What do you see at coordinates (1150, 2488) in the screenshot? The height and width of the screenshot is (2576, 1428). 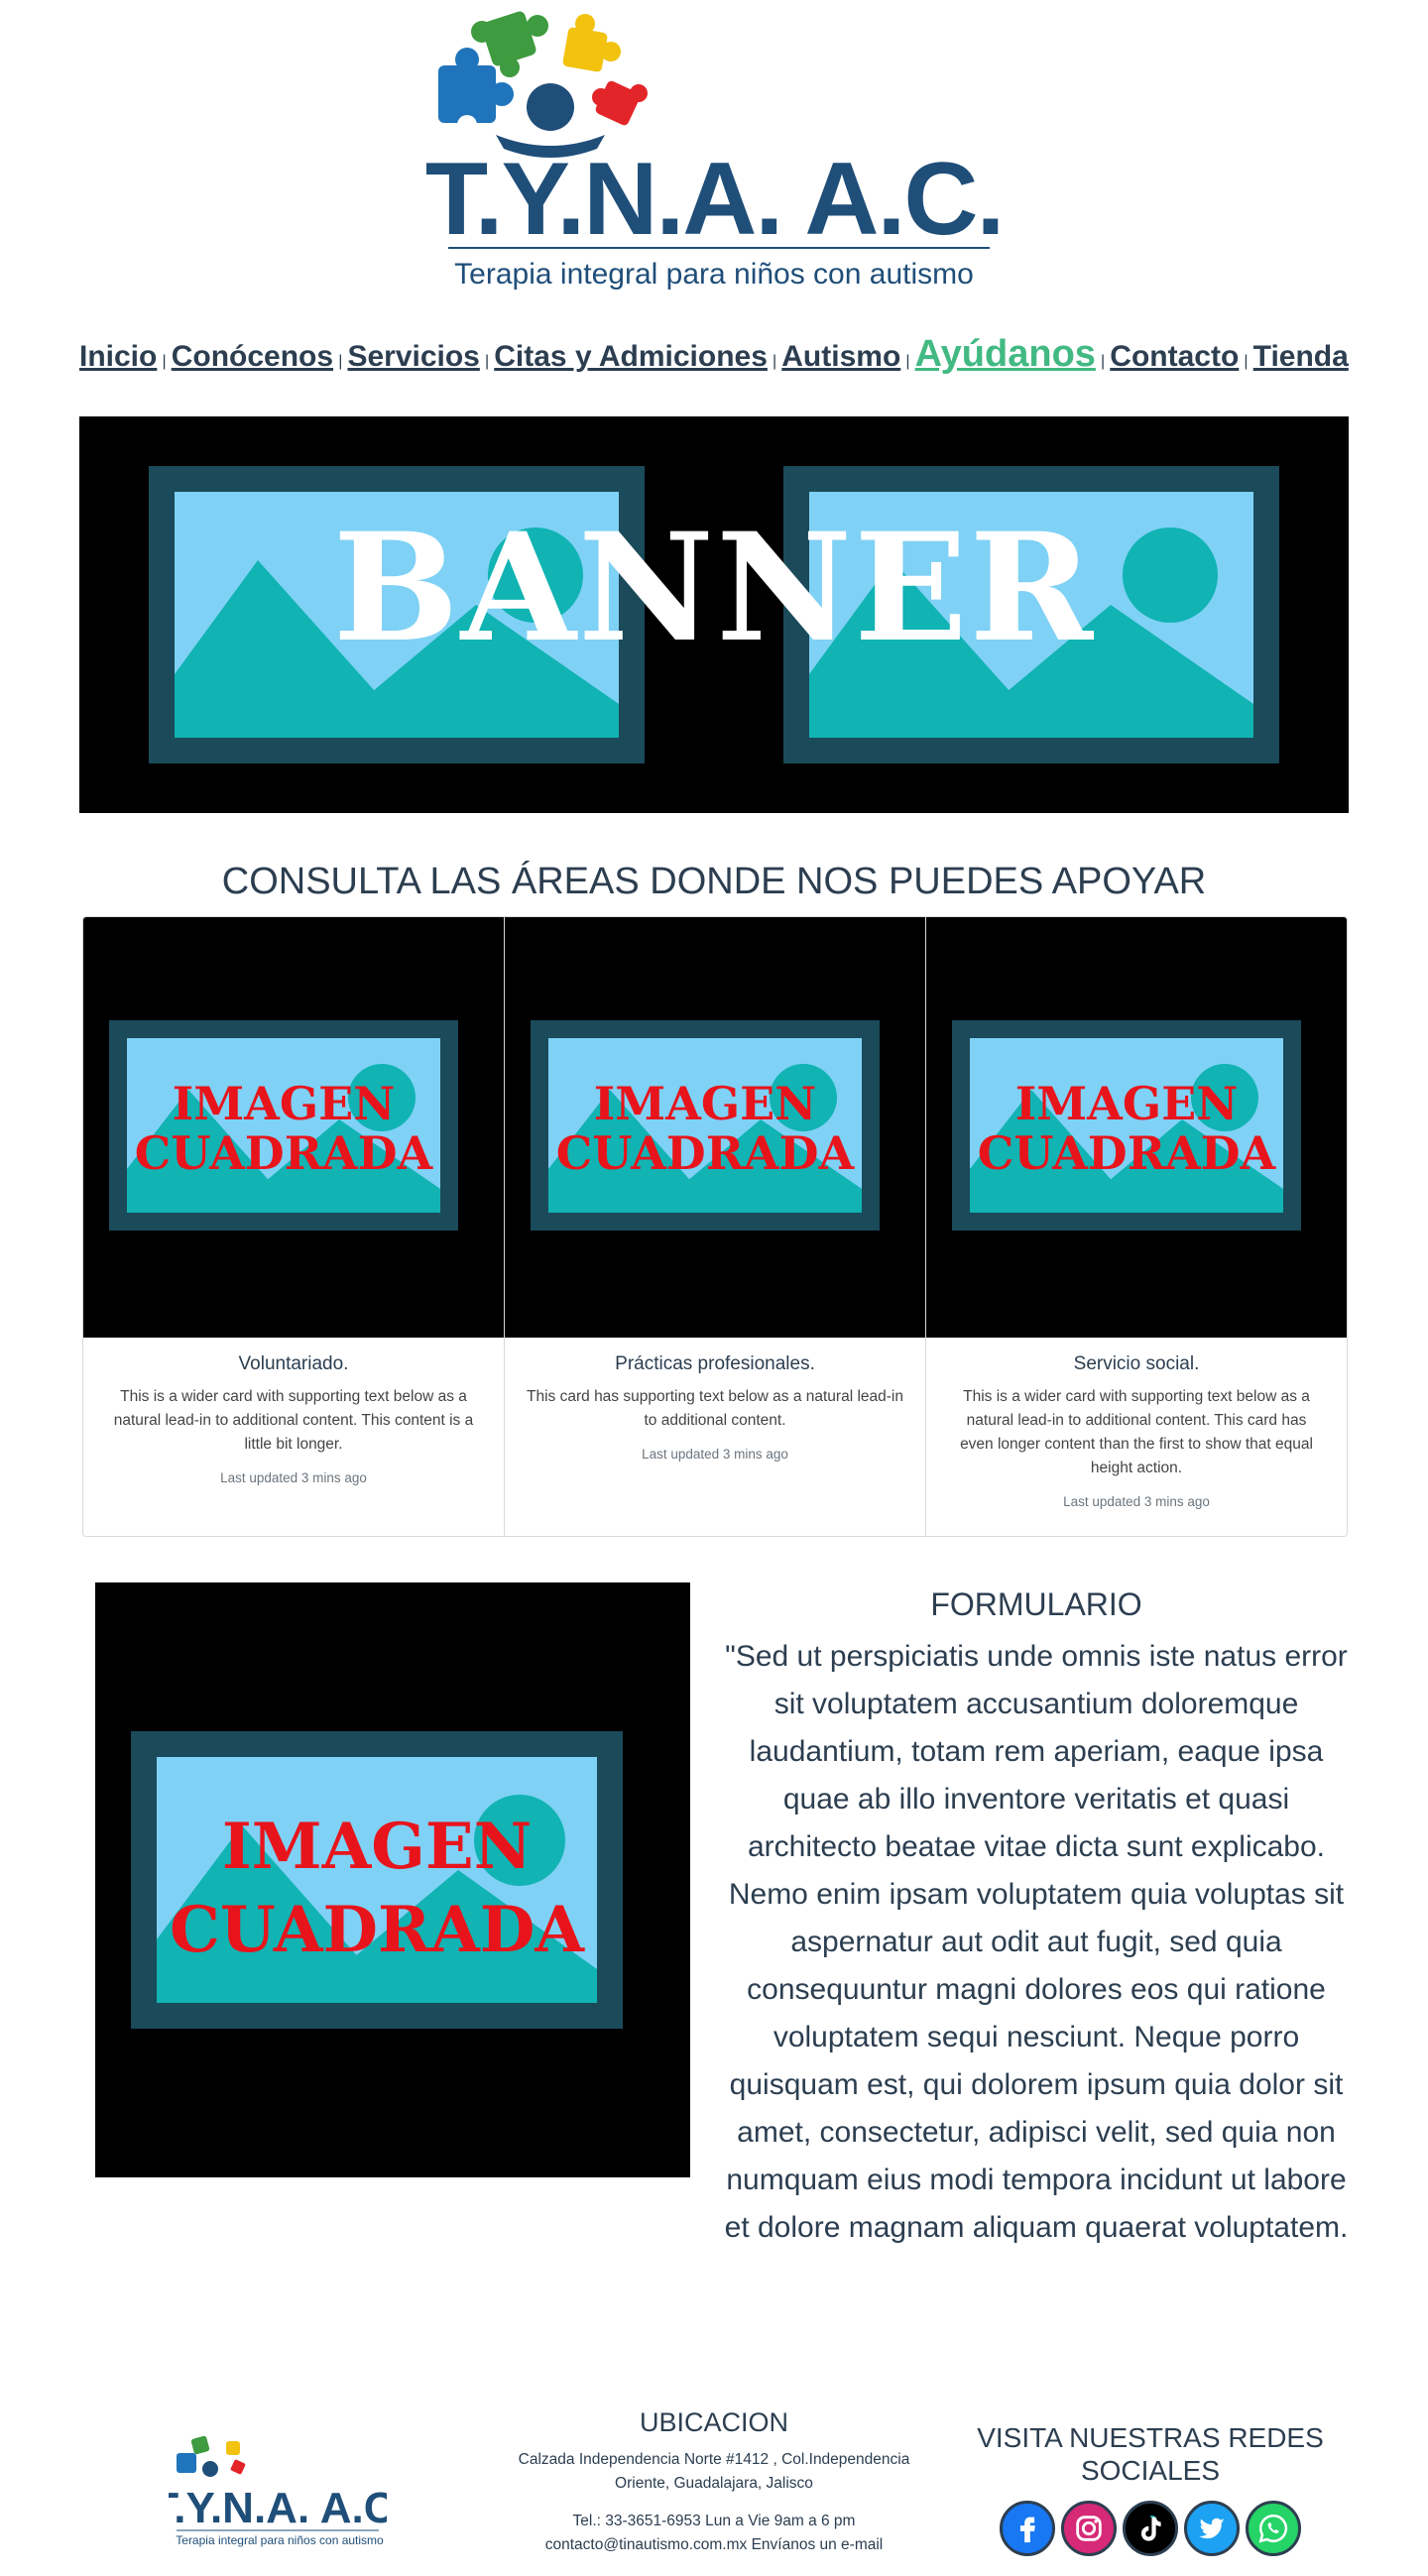 I see `footer-socials: VISITA NUESTRAS REDES SOCIALES` at bounding box center [1150, 2488].